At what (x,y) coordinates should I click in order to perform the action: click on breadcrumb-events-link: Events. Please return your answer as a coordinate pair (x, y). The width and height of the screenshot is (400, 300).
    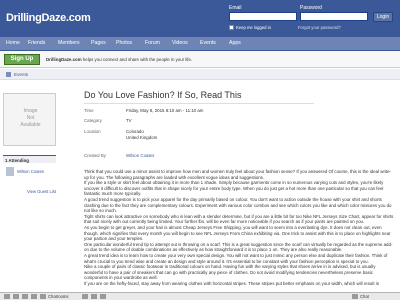
    Looking at the image, I should click on (21, 74).